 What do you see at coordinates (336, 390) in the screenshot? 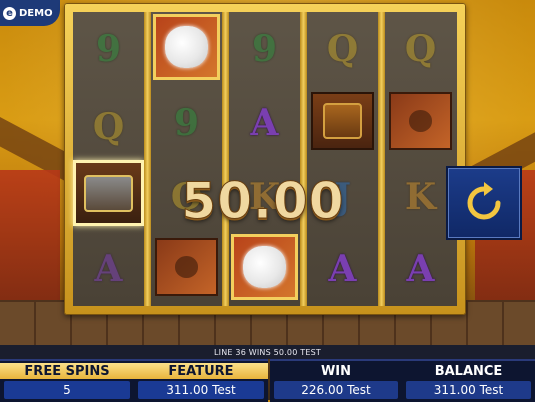
I see `win-value: 226.00 Test` at bounding box center [336, 390].